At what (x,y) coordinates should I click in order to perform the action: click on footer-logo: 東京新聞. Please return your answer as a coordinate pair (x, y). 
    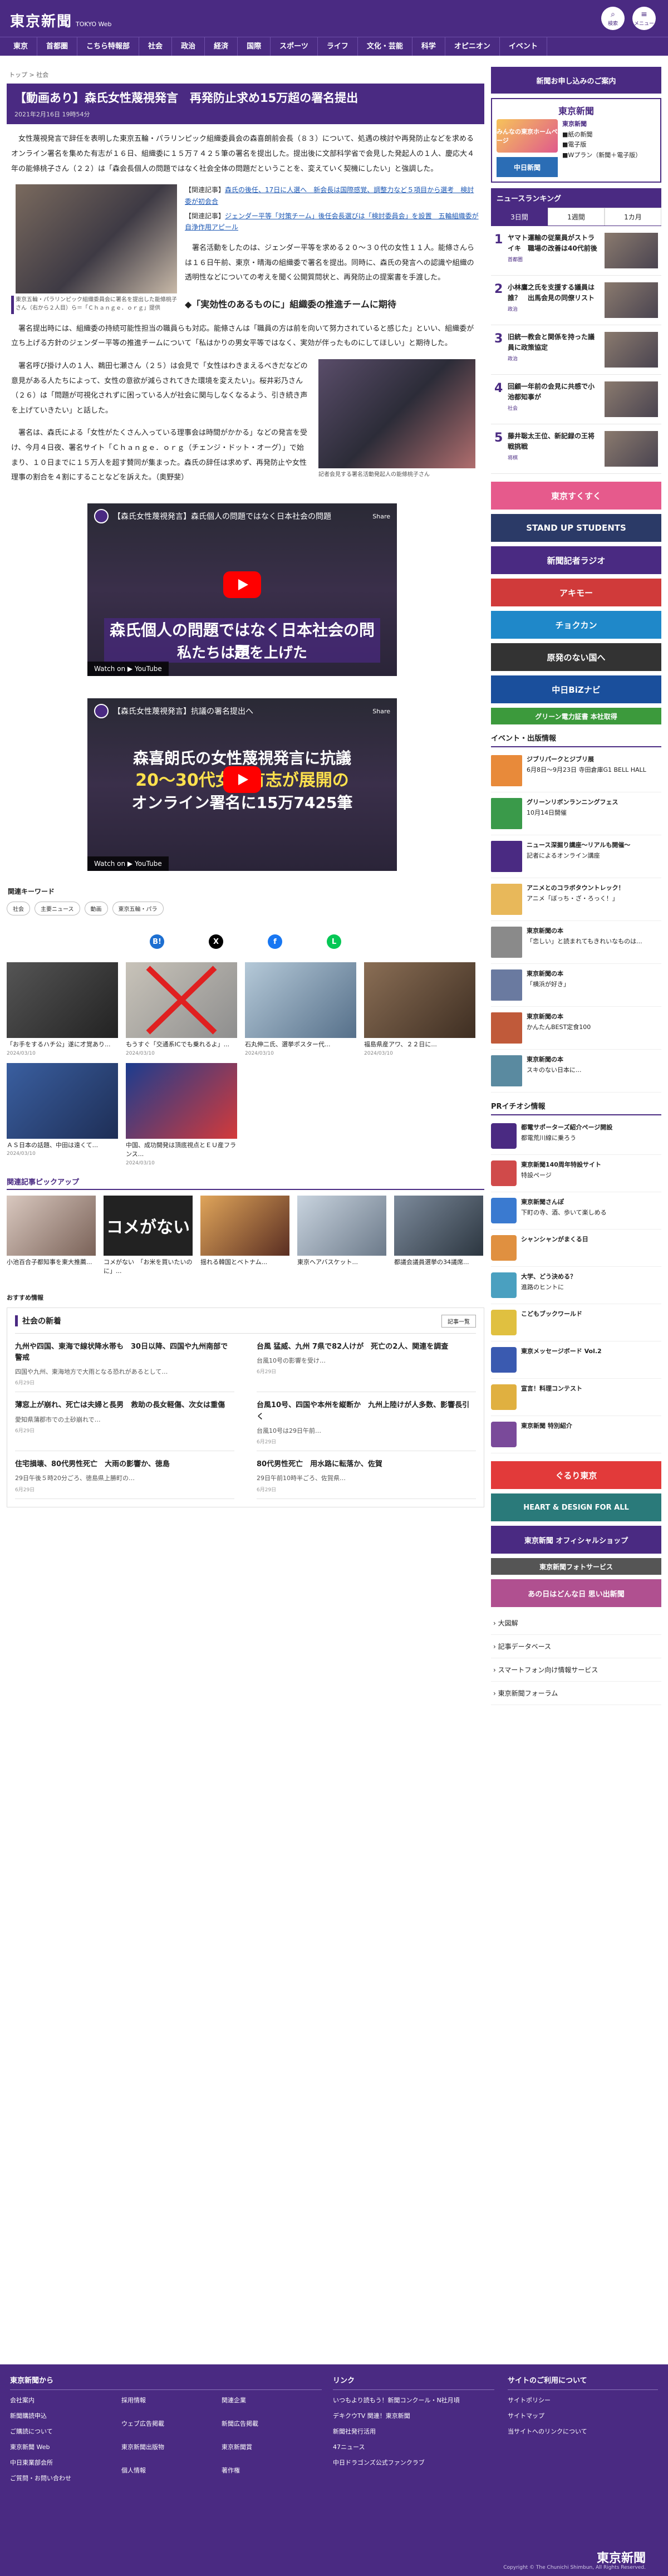
    Looking at the image, I should click on (621, 2557).